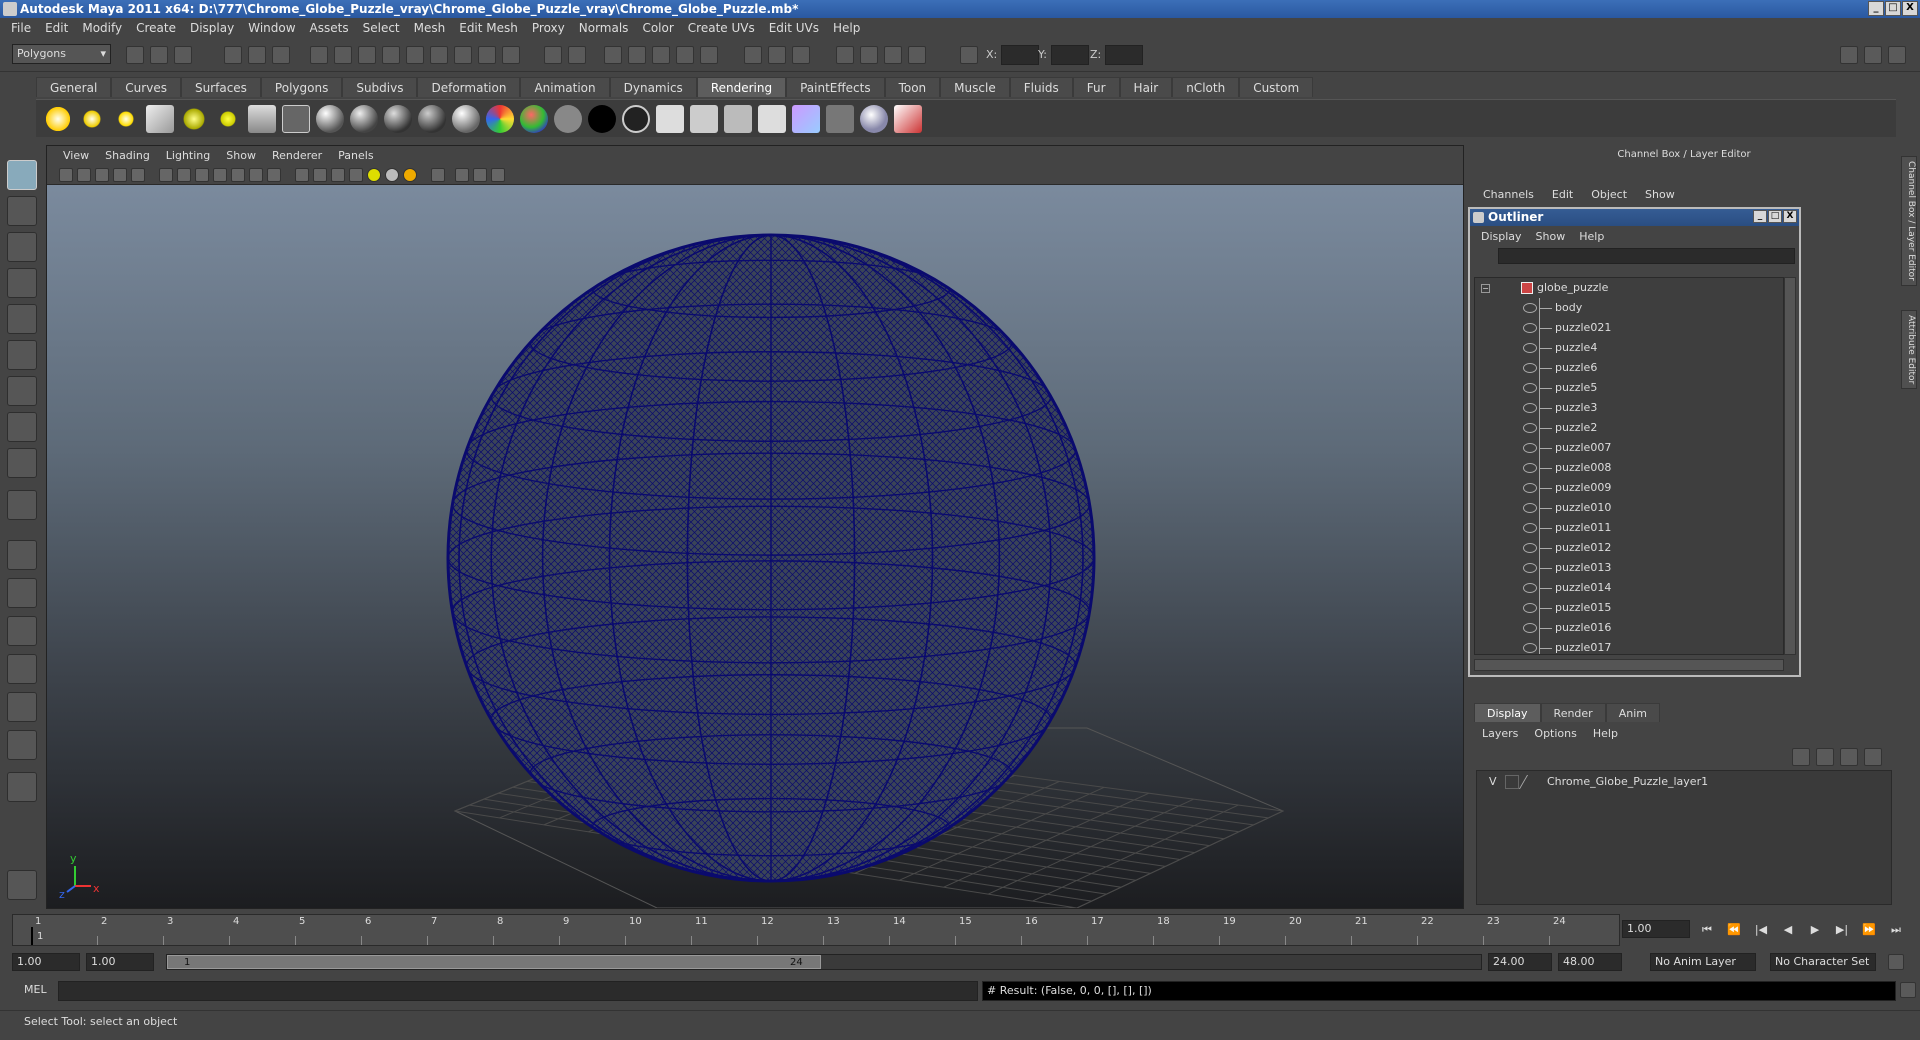 The width and height of the screenshot is (1920, 1040). Describe the element at coordinates (1629, 368) in the screenshot. I see `outliner-item: puzzle6` at that location.